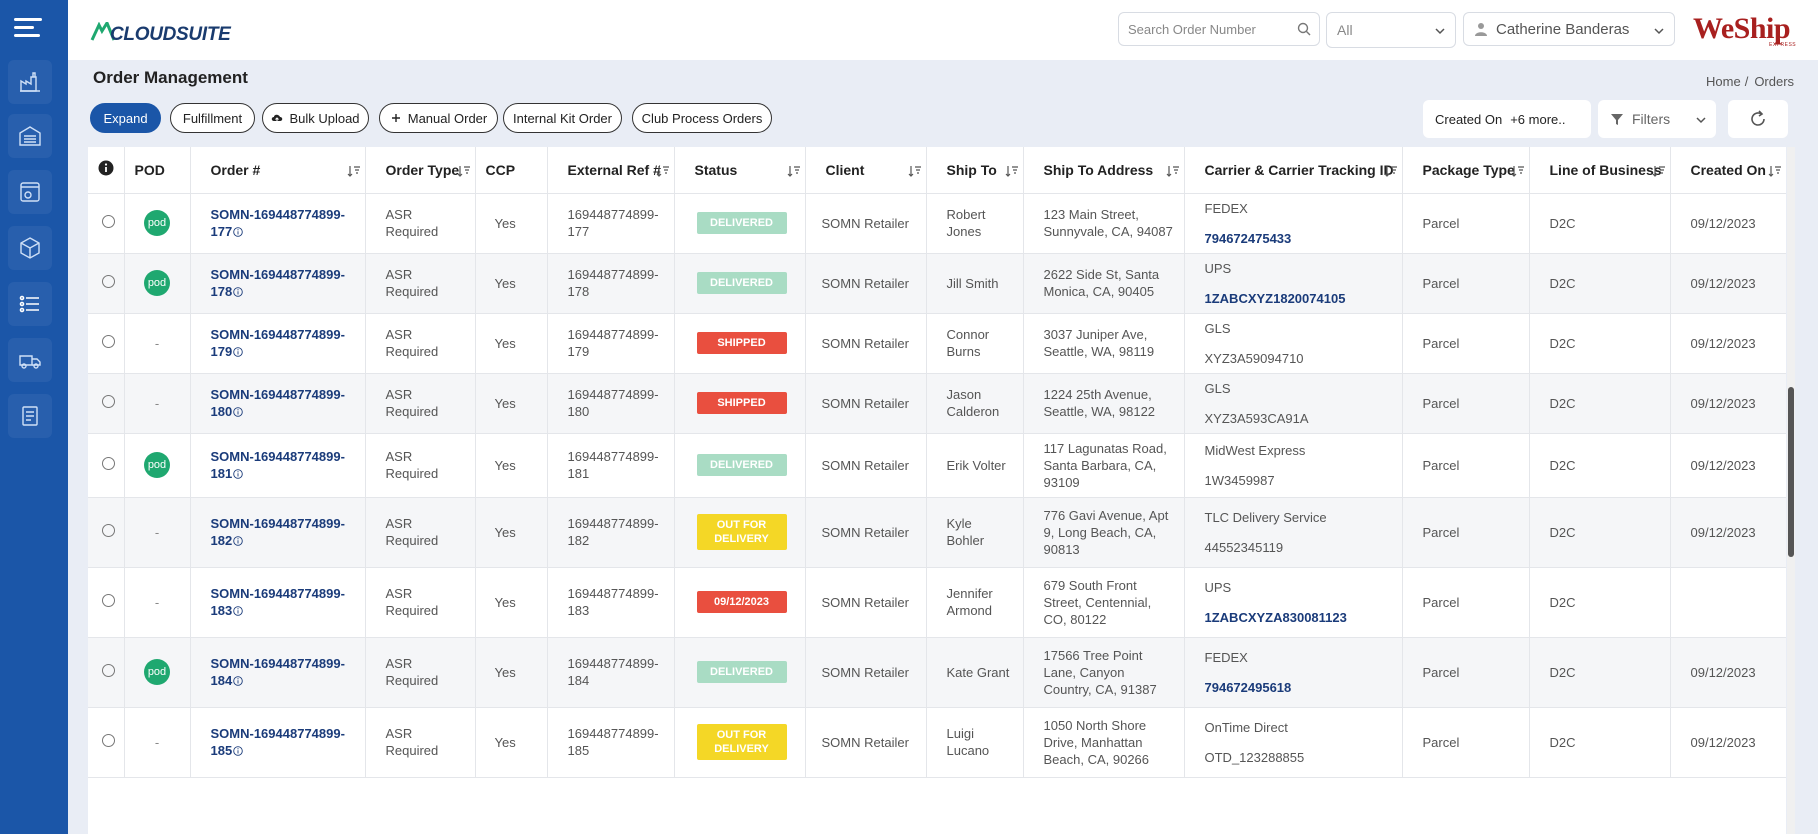 The image size is (1818, 834). What do you see at coordinates (212, 118) in the screenshot?
I see `fulfillment-button: Fulfillment` at bounding box center [212, 118].